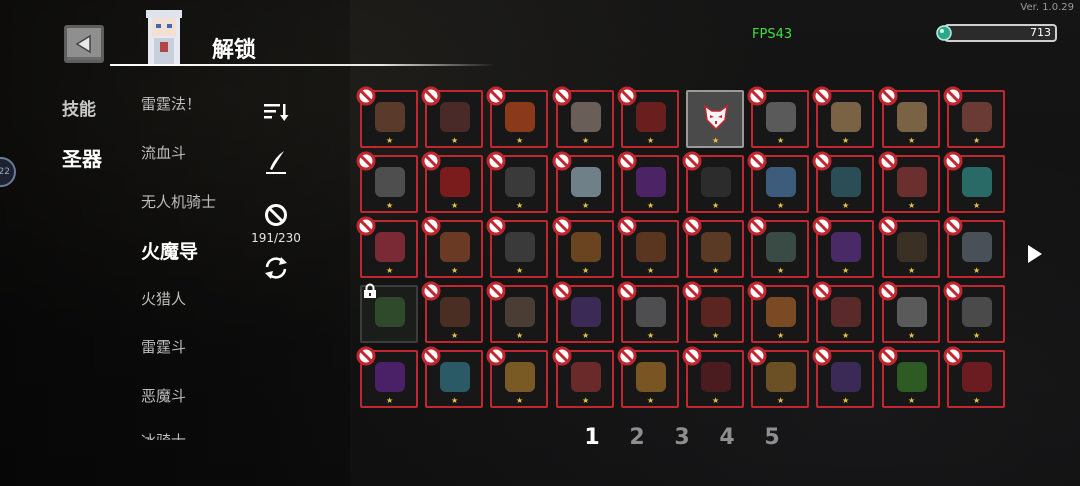 The height and width of the screenshot is (486, 1080). I want to click on relic-slot, so click(389, 313).